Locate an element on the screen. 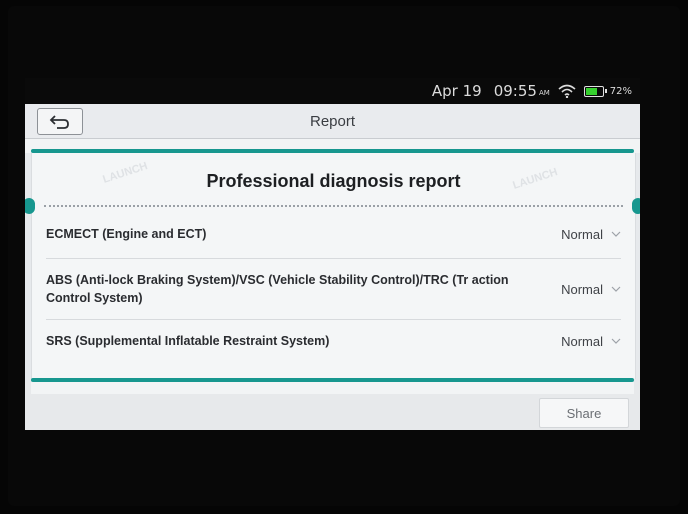 This screenshot has width=688, height=514. card-notch-right is located at coordinates (636, 206).